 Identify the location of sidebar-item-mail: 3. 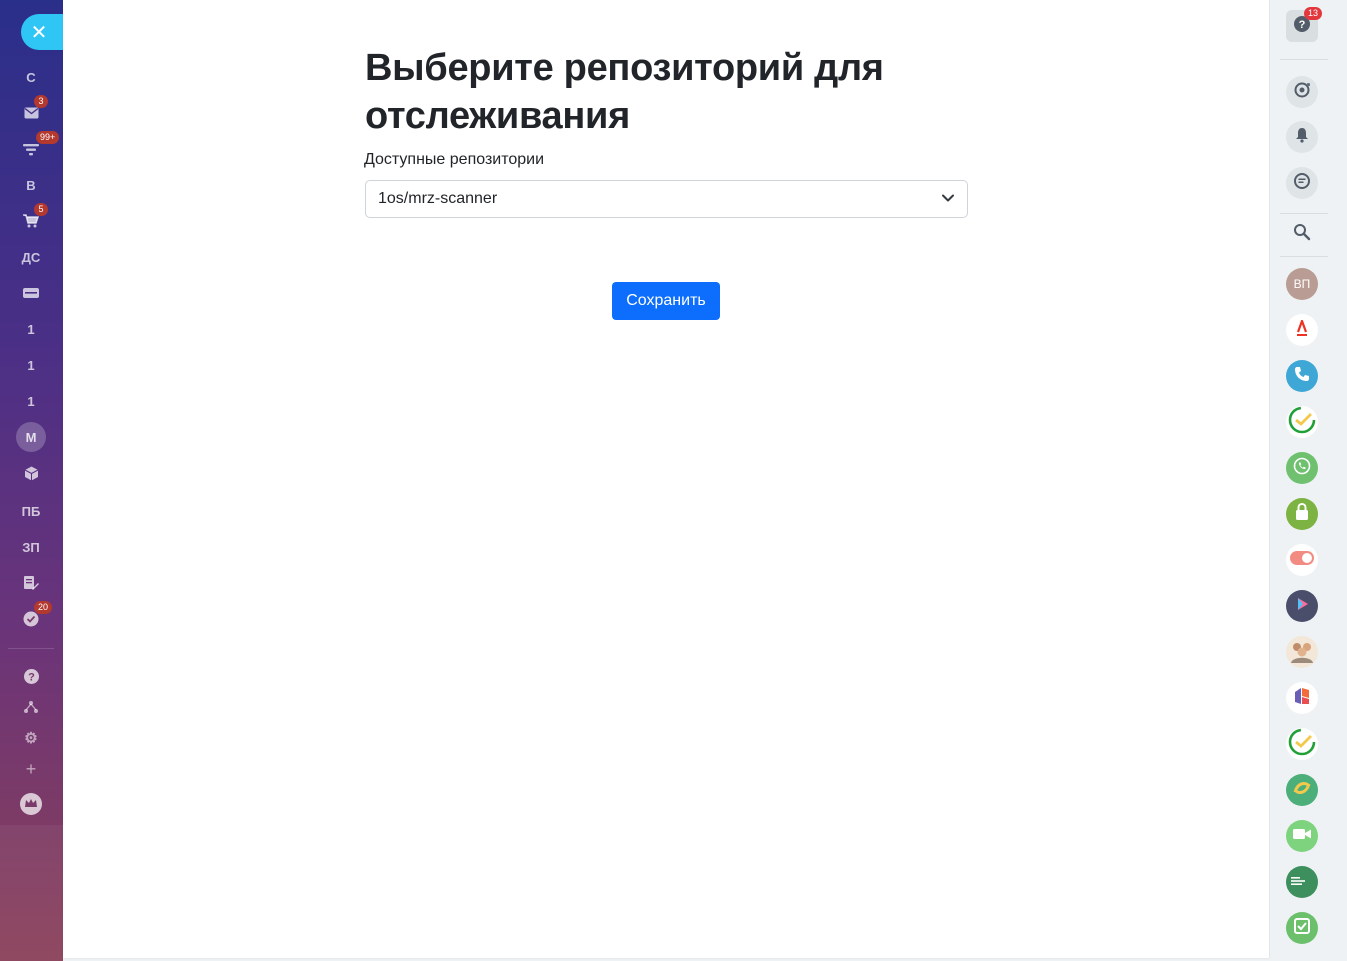
(31, 111).